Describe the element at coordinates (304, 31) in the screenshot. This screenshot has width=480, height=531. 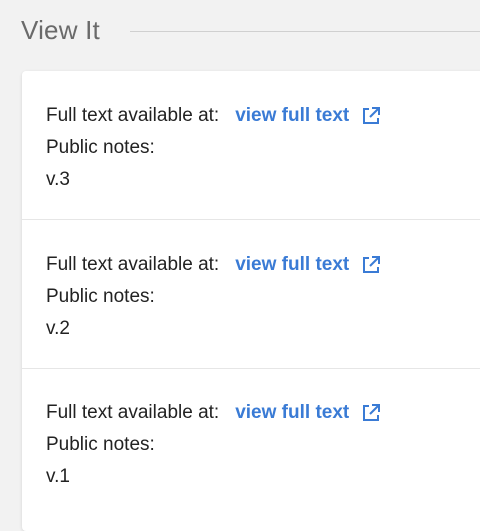
I see `section-divider` at that location.